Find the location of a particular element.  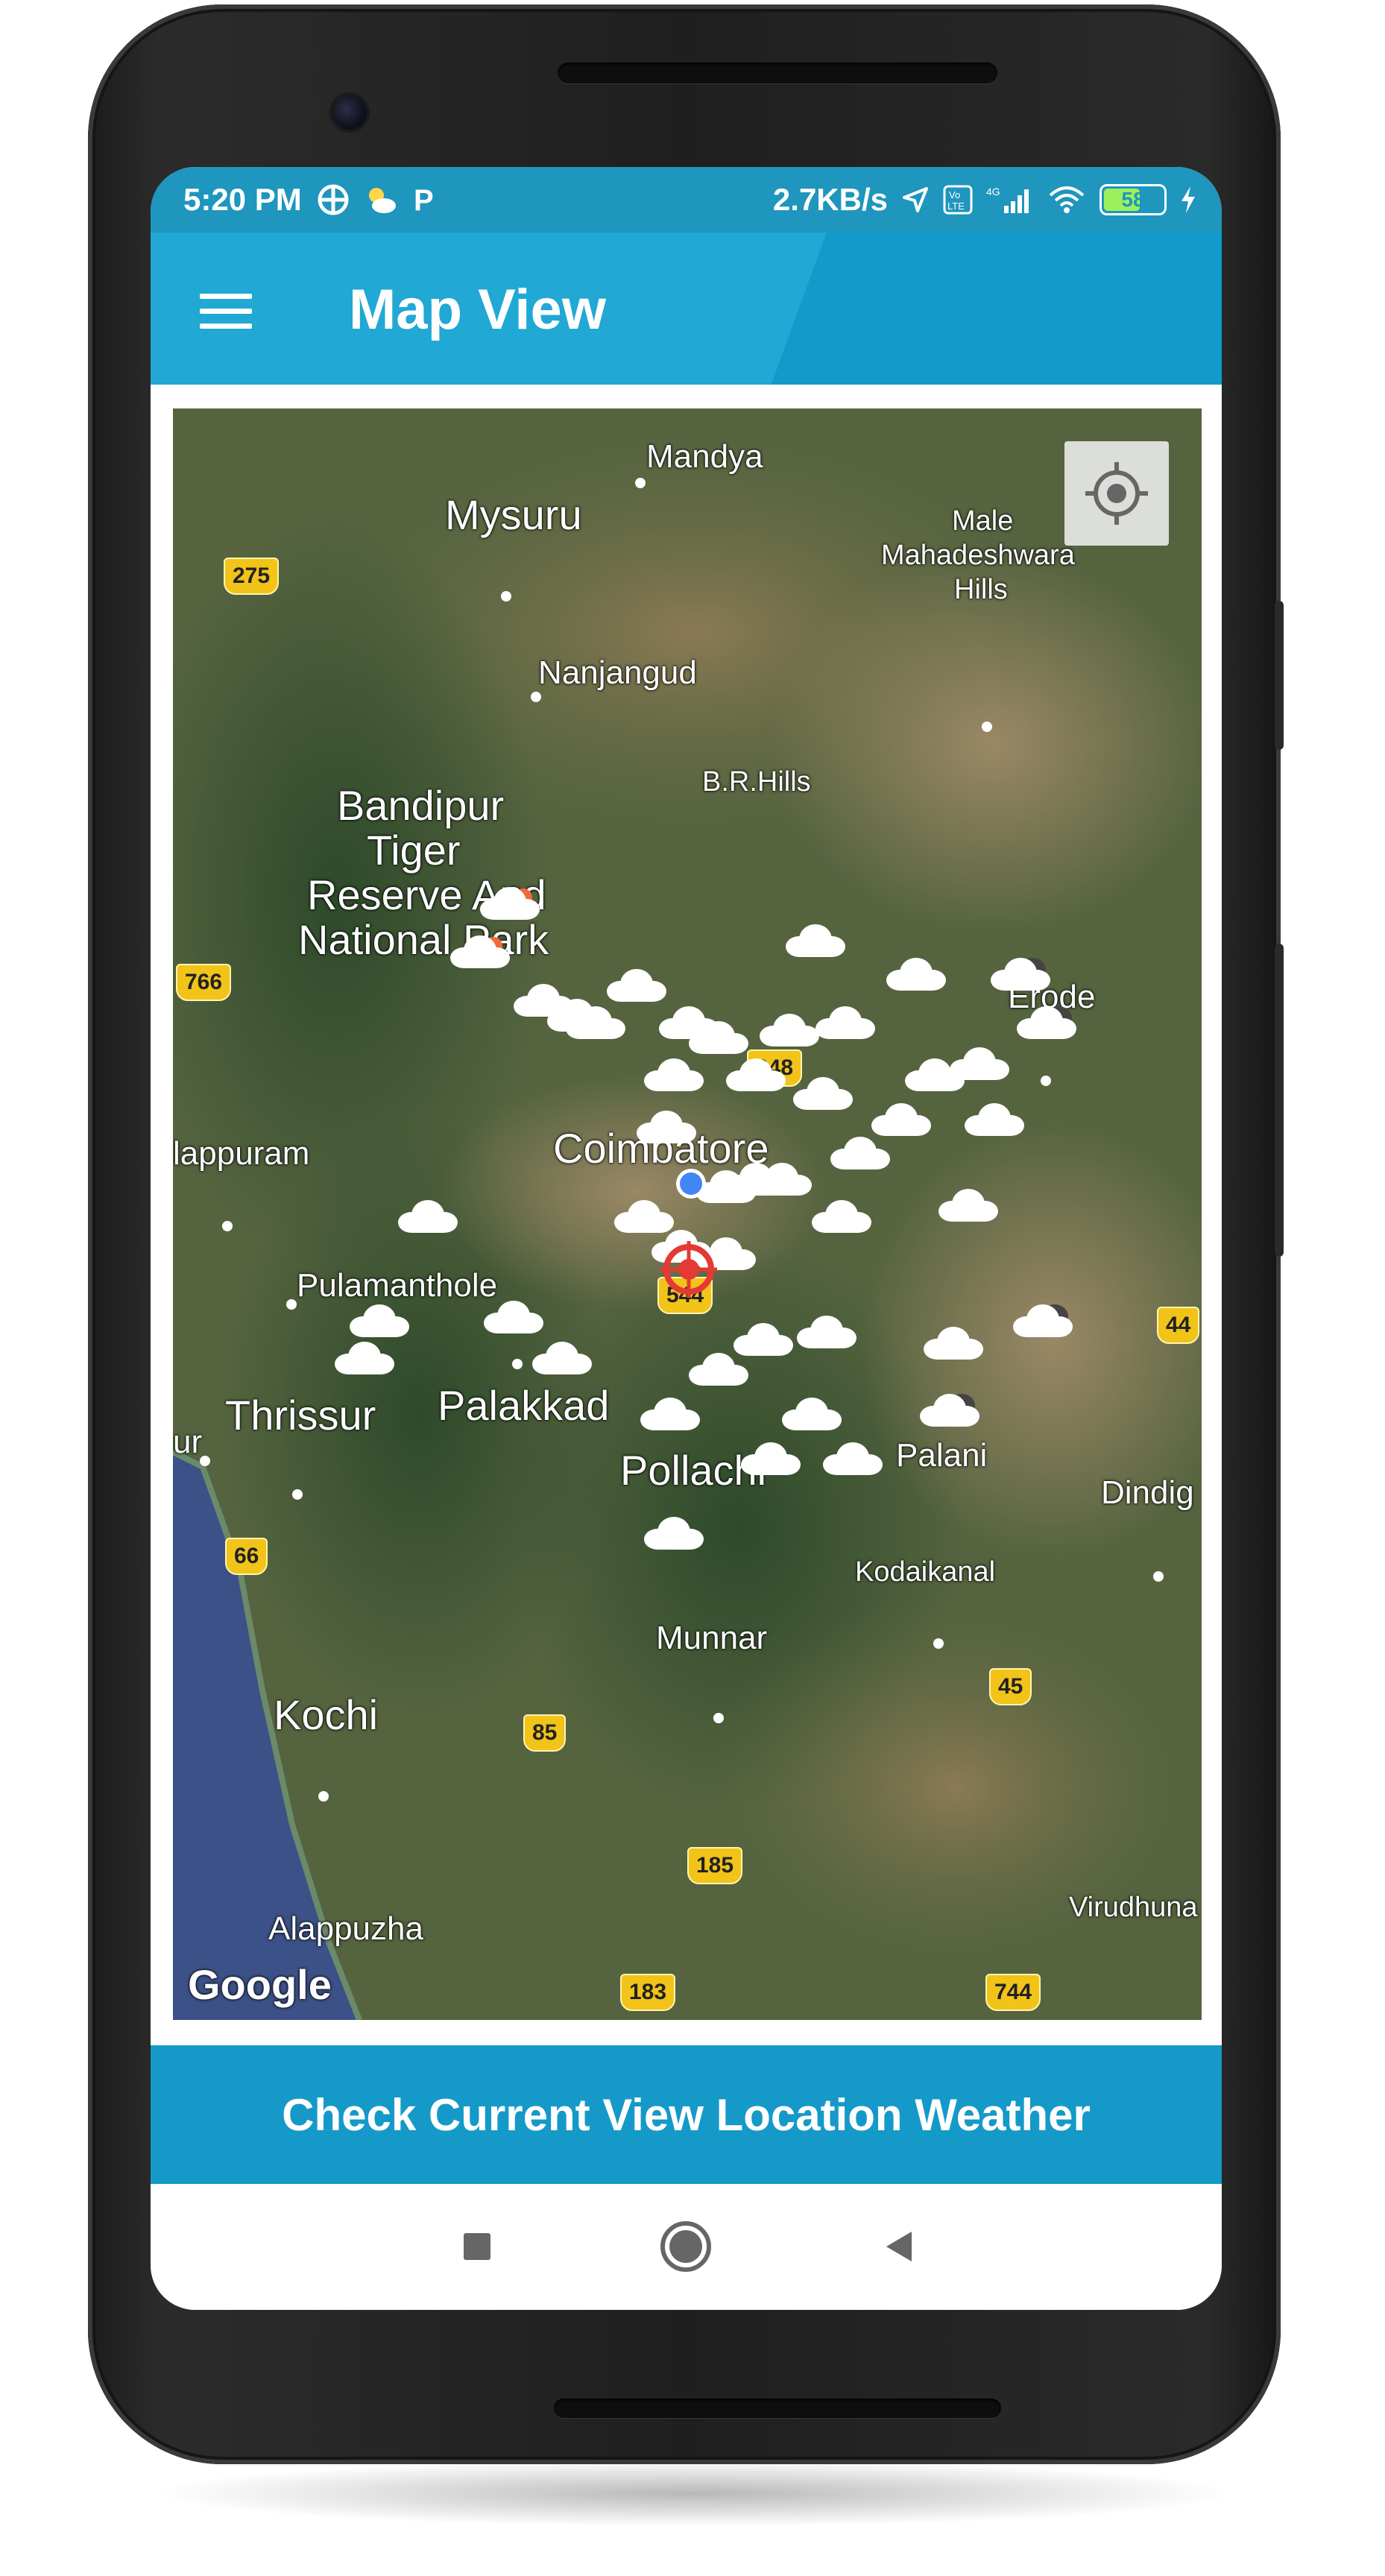

page-title: Map View is located at coordinates (477, 309).